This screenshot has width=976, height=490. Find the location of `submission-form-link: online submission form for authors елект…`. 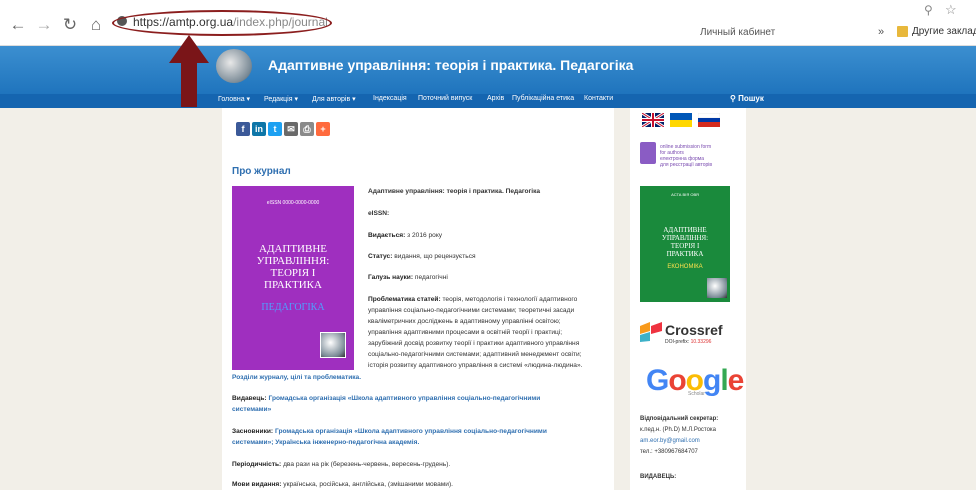

submission-form-link: online submission form for authors елект… is located at coordinates (686, 156).